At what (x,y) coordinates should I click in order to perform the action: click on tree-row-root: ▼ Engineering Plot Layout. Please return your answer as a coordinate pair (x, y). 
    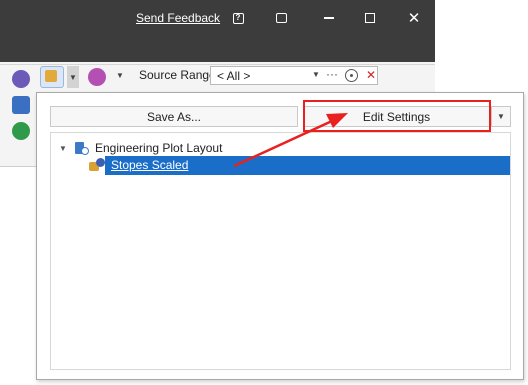
    Looking at the image, I should click on (140, 148).